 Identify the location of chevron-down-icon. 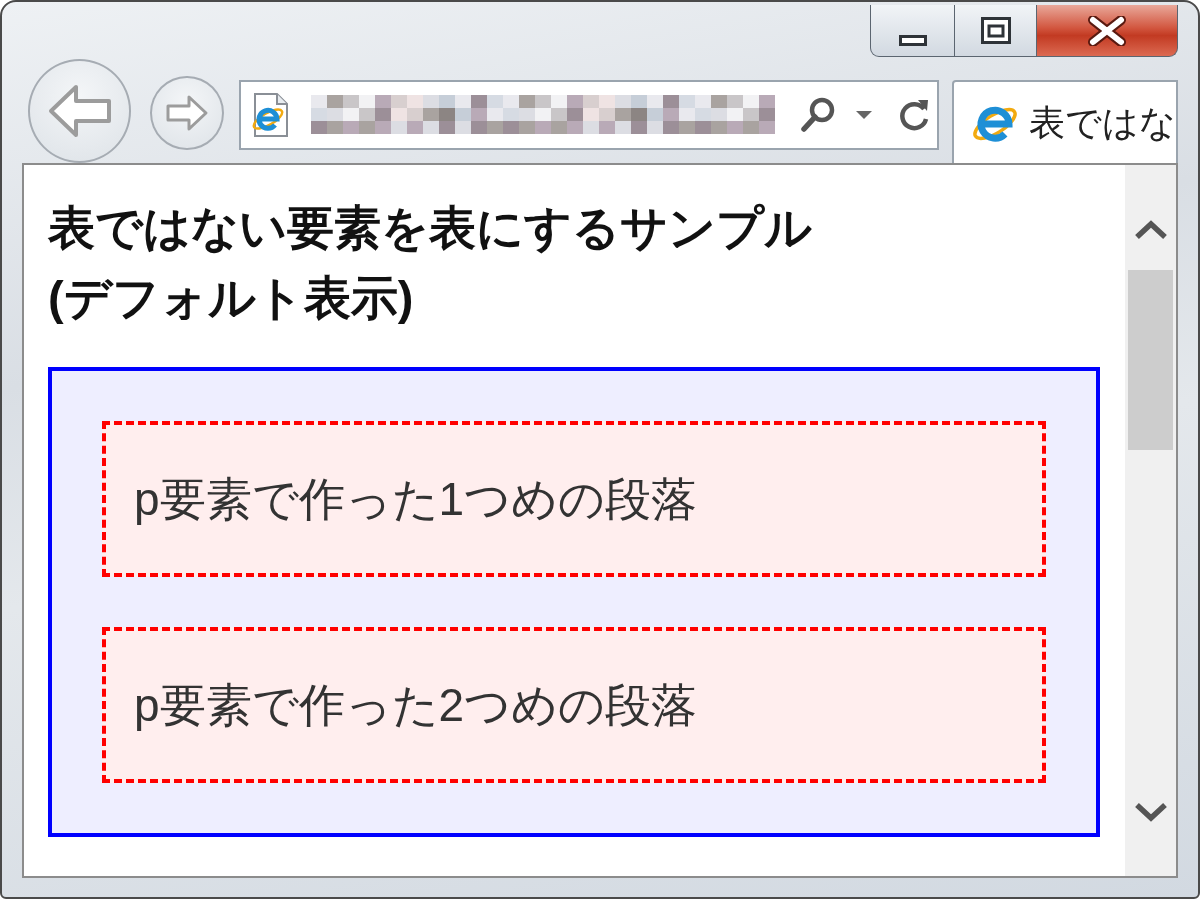
(1150, 811).